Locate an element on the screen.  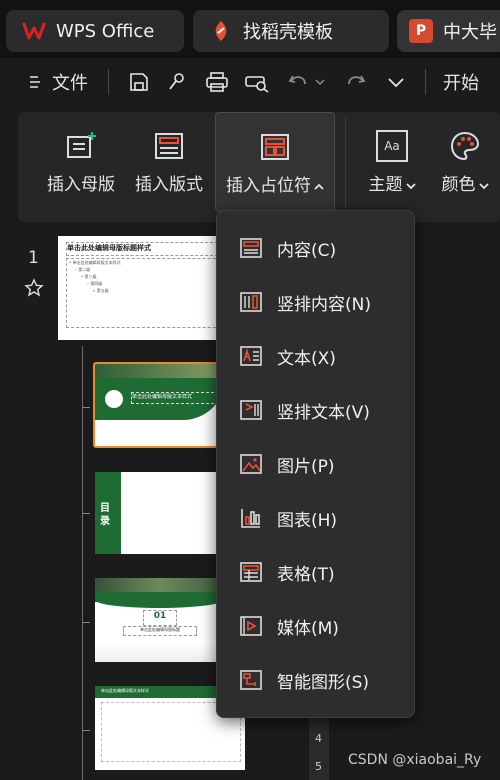
vertical-text-icon is located at coordinates (251, 410).